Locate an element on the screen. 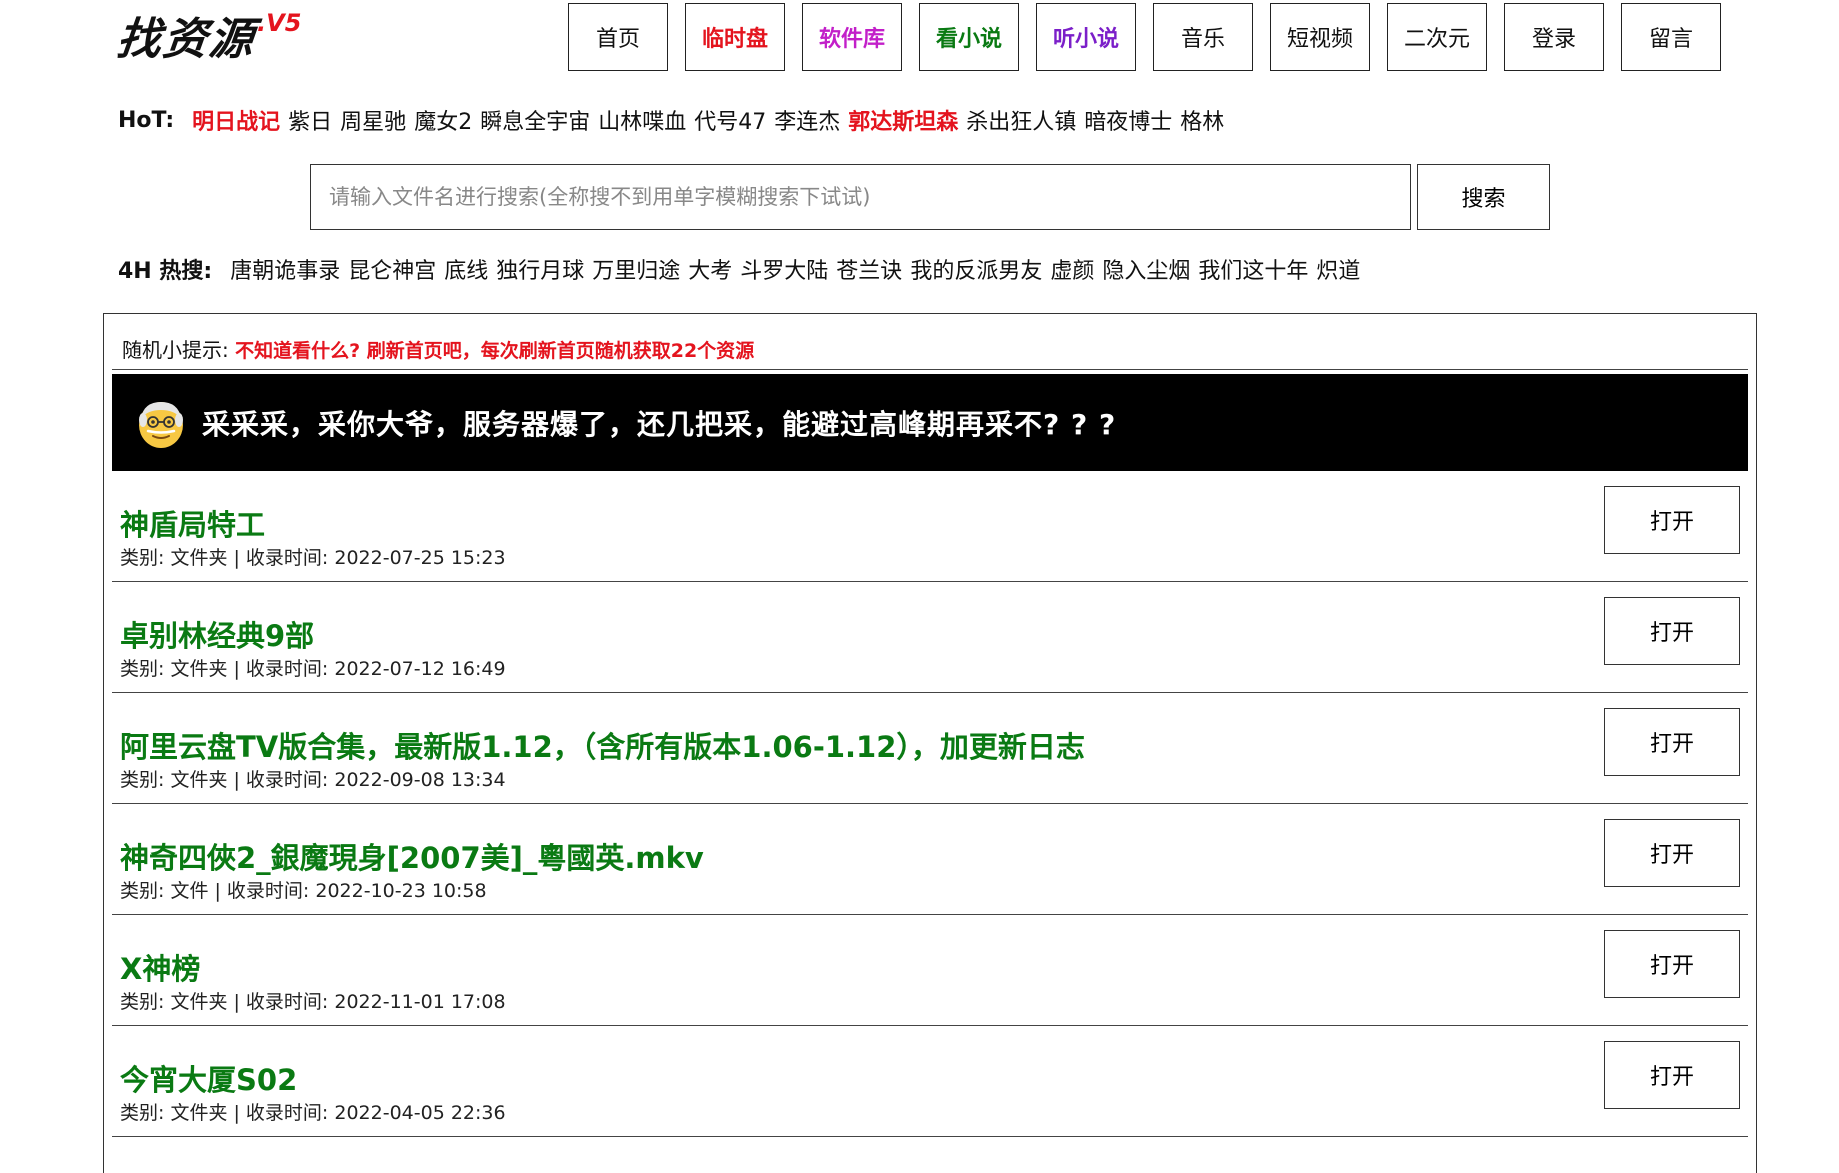 The width and height of the screenshot is (1839, 1173). hot4-keyword-link: 隐入尘烟 is located at coordinates (1146, 269).